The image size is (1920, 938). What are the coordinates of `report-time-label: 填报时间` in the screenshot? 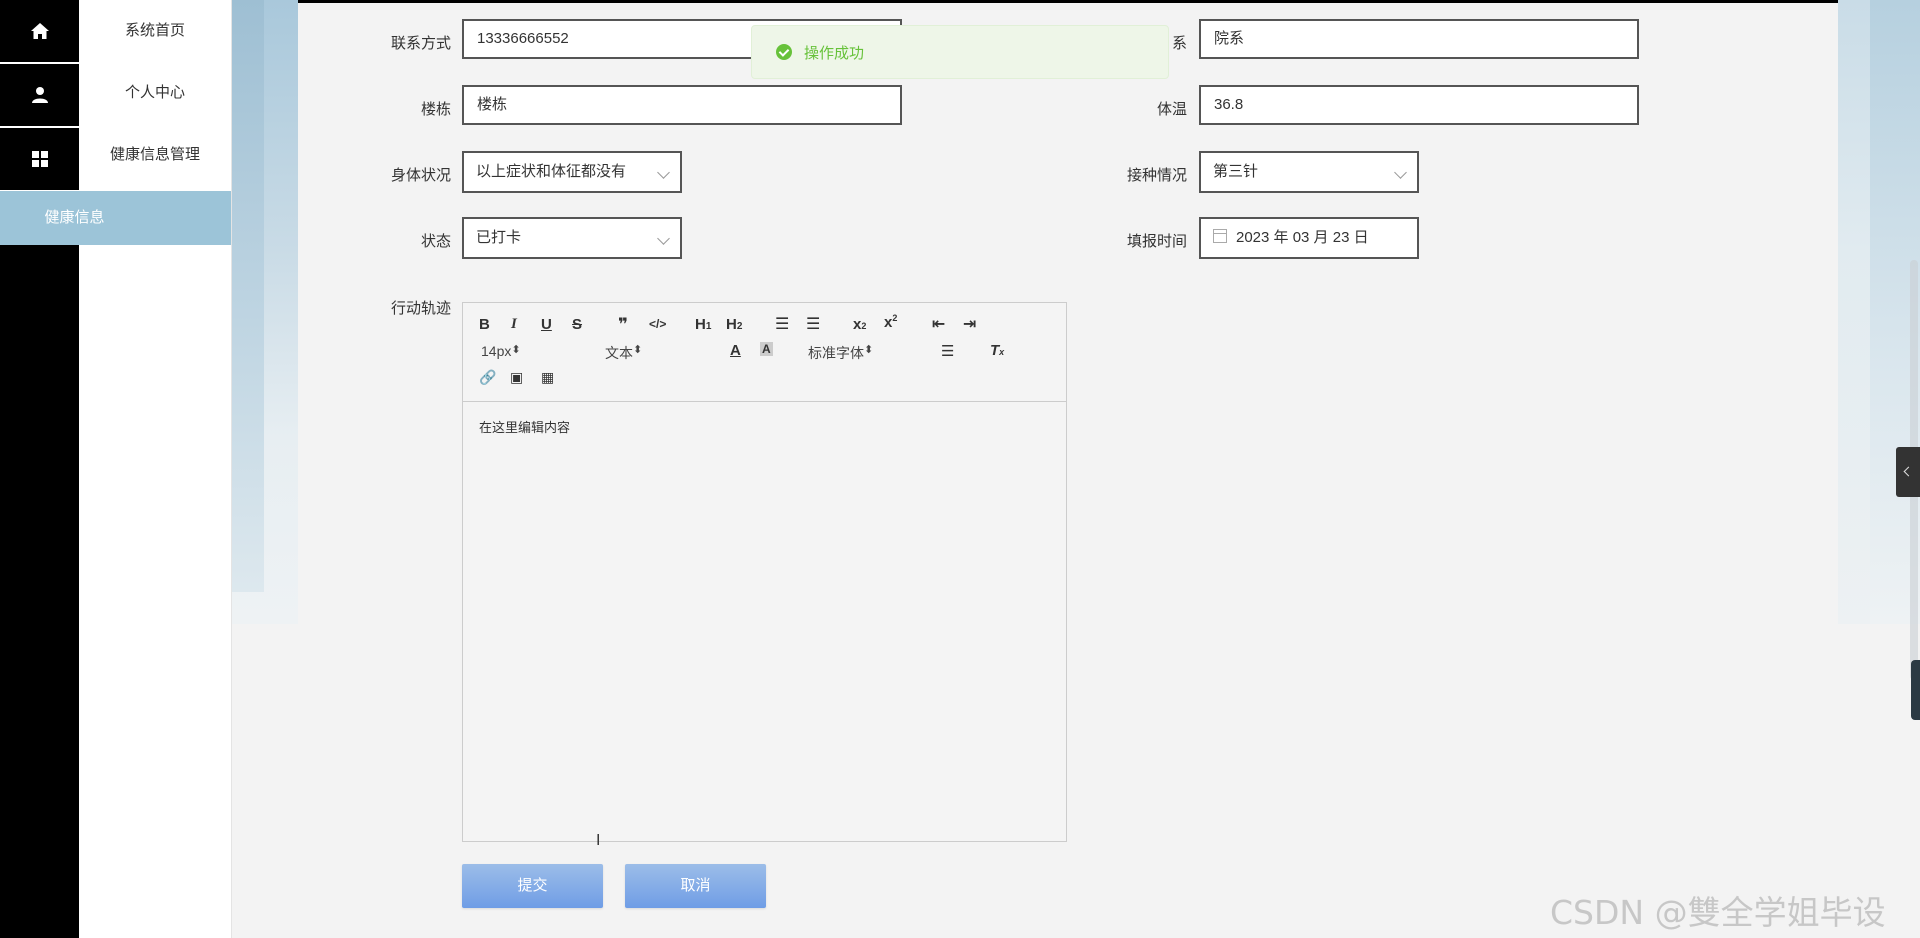 It's located at (1156, 241).